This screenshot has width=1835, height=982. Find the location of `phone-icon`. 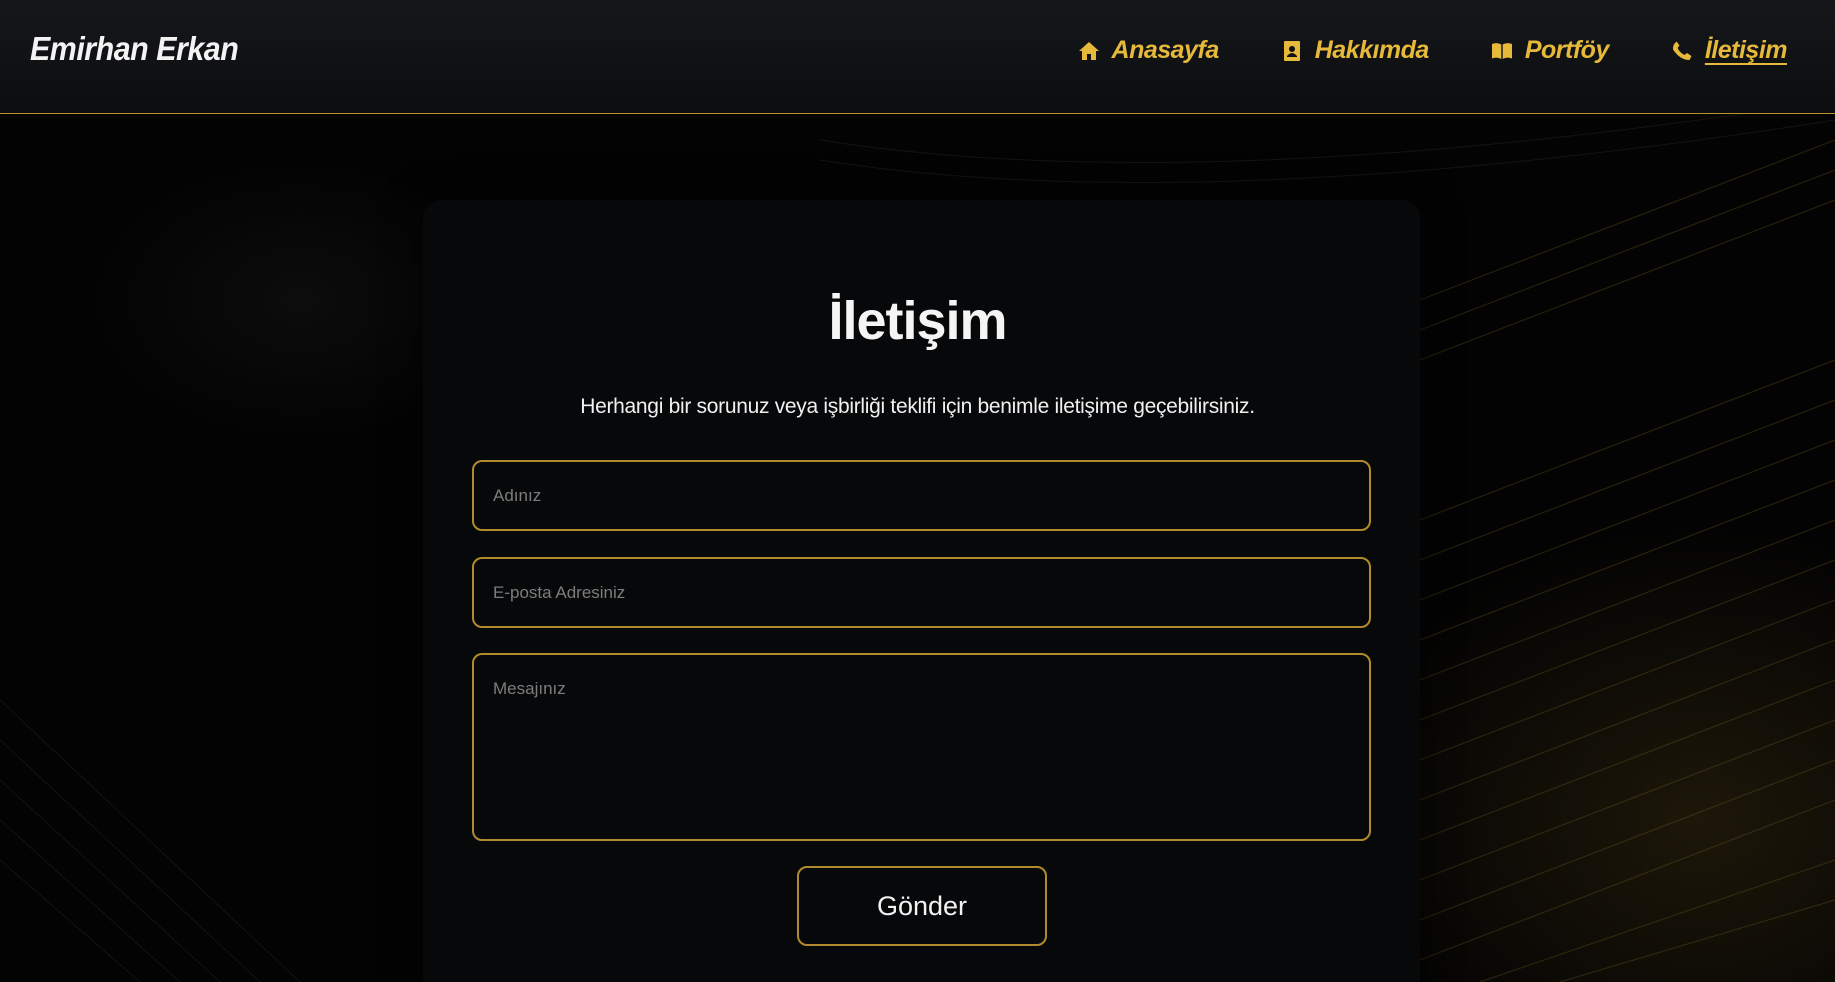

phone-icon is located at coordinates (1682, 51).